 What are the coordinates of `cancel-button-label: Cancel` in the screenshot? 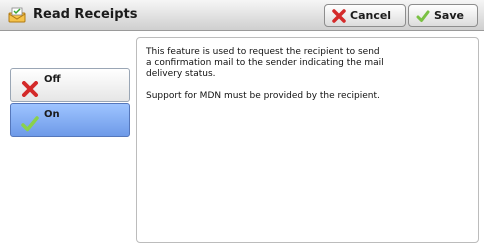 It's located at (371, 15).